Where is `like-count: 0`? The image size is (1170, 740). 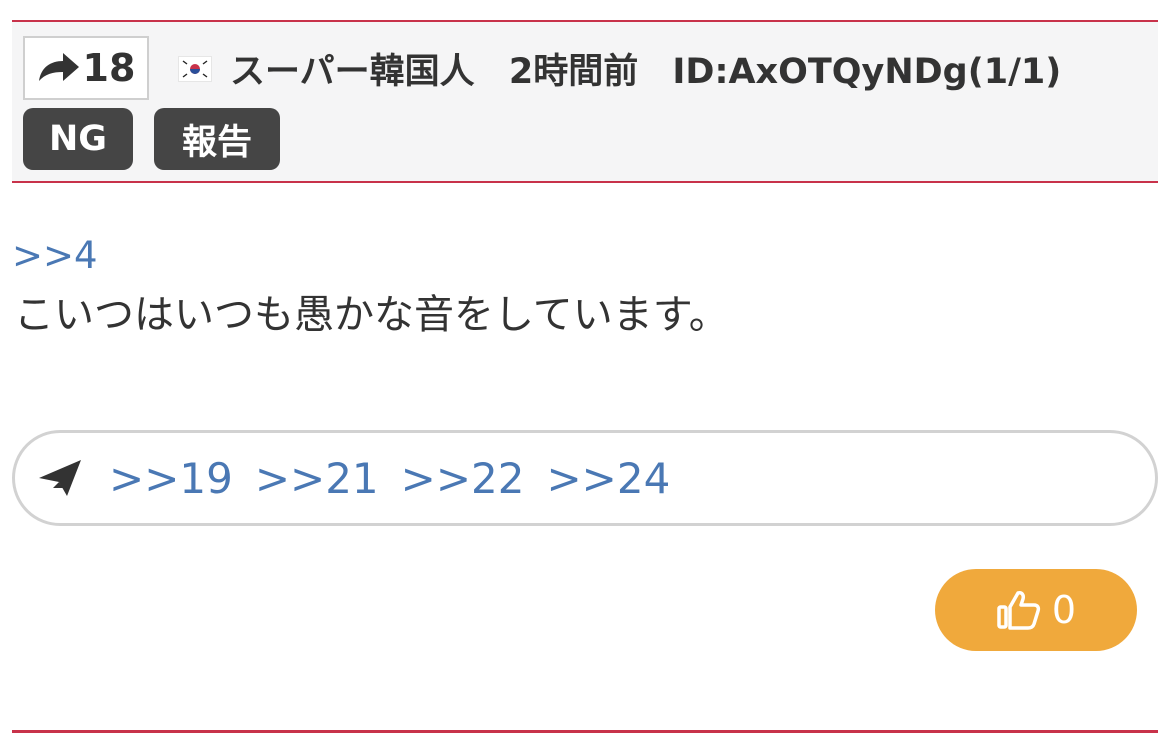 like-count: 0 is located at coordinates (1064, 610).